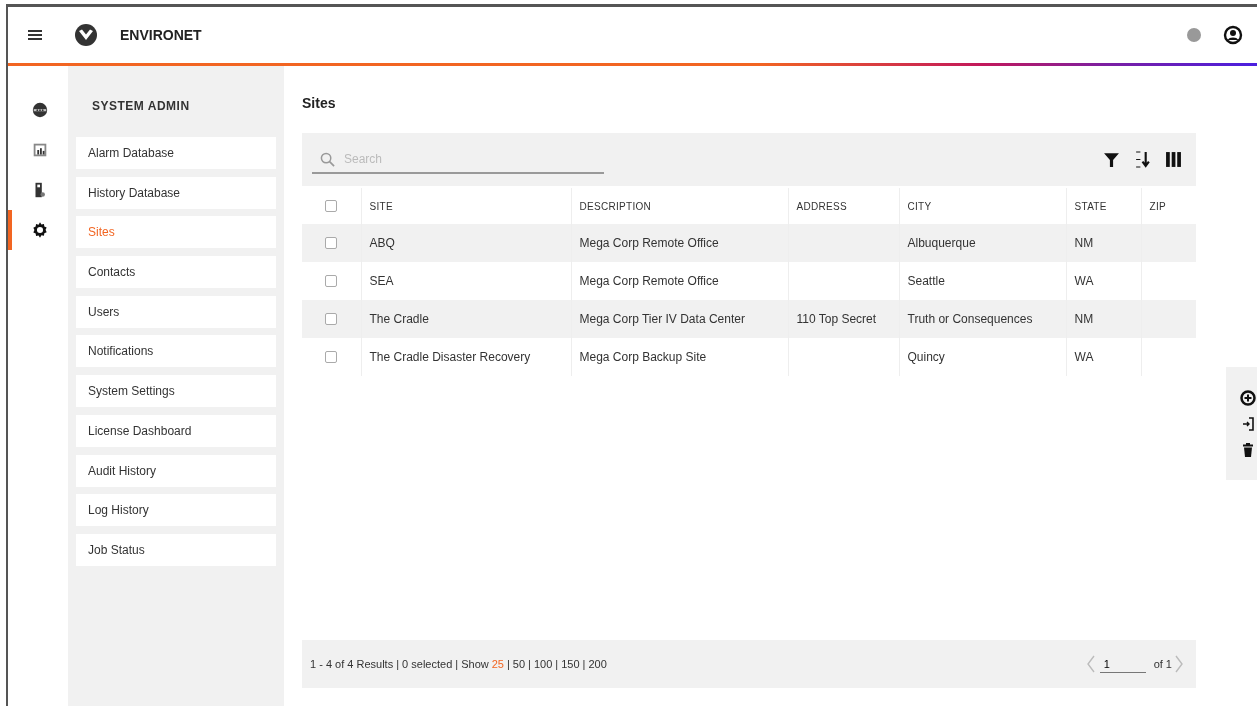 Image resolution: width=1257 pixels, height=706 pixels. What do you see at coordinates (1122, 664) in the screenshot?
I see `page-input: 1` at bounding box center [1122, 664].